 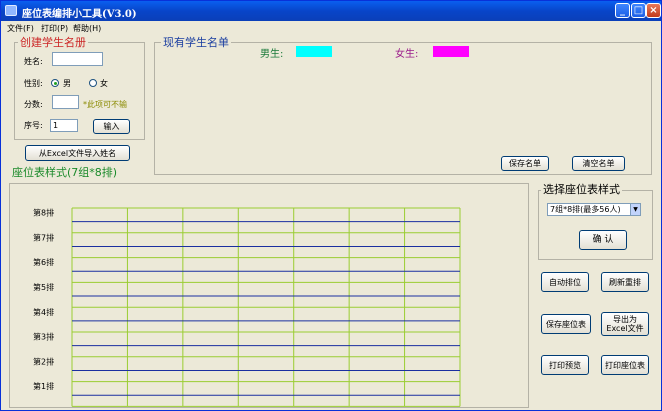 I want to click on import-excel-button: 从Excel文件导入姓名, so click(x=77, y=153).